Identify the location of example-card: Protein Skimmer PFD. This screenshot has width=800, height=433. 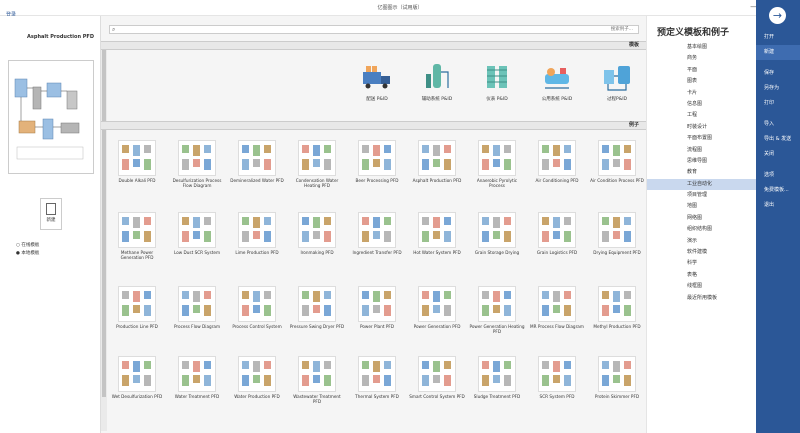
(617, 383).